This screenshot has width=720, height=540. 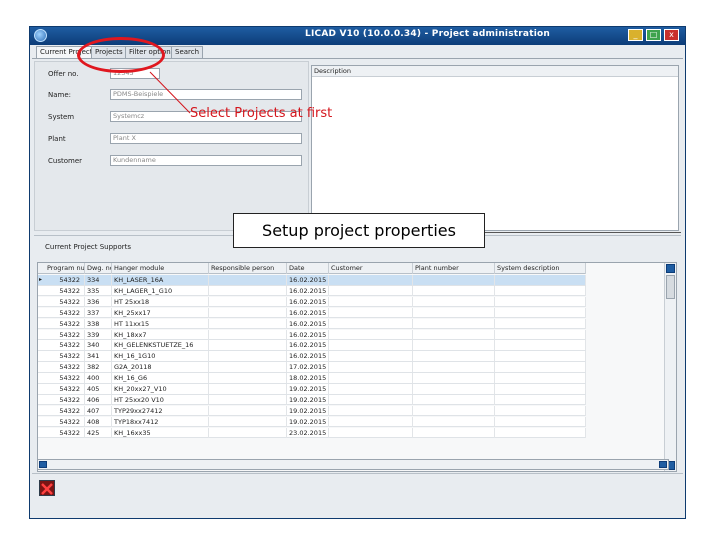 What do you see at coordinates (312, 291) in the screenshot?
I see `table-row: 54322 335 KH_LAGER_1_G10 16.02.2015` at bounding box center [312, 291].